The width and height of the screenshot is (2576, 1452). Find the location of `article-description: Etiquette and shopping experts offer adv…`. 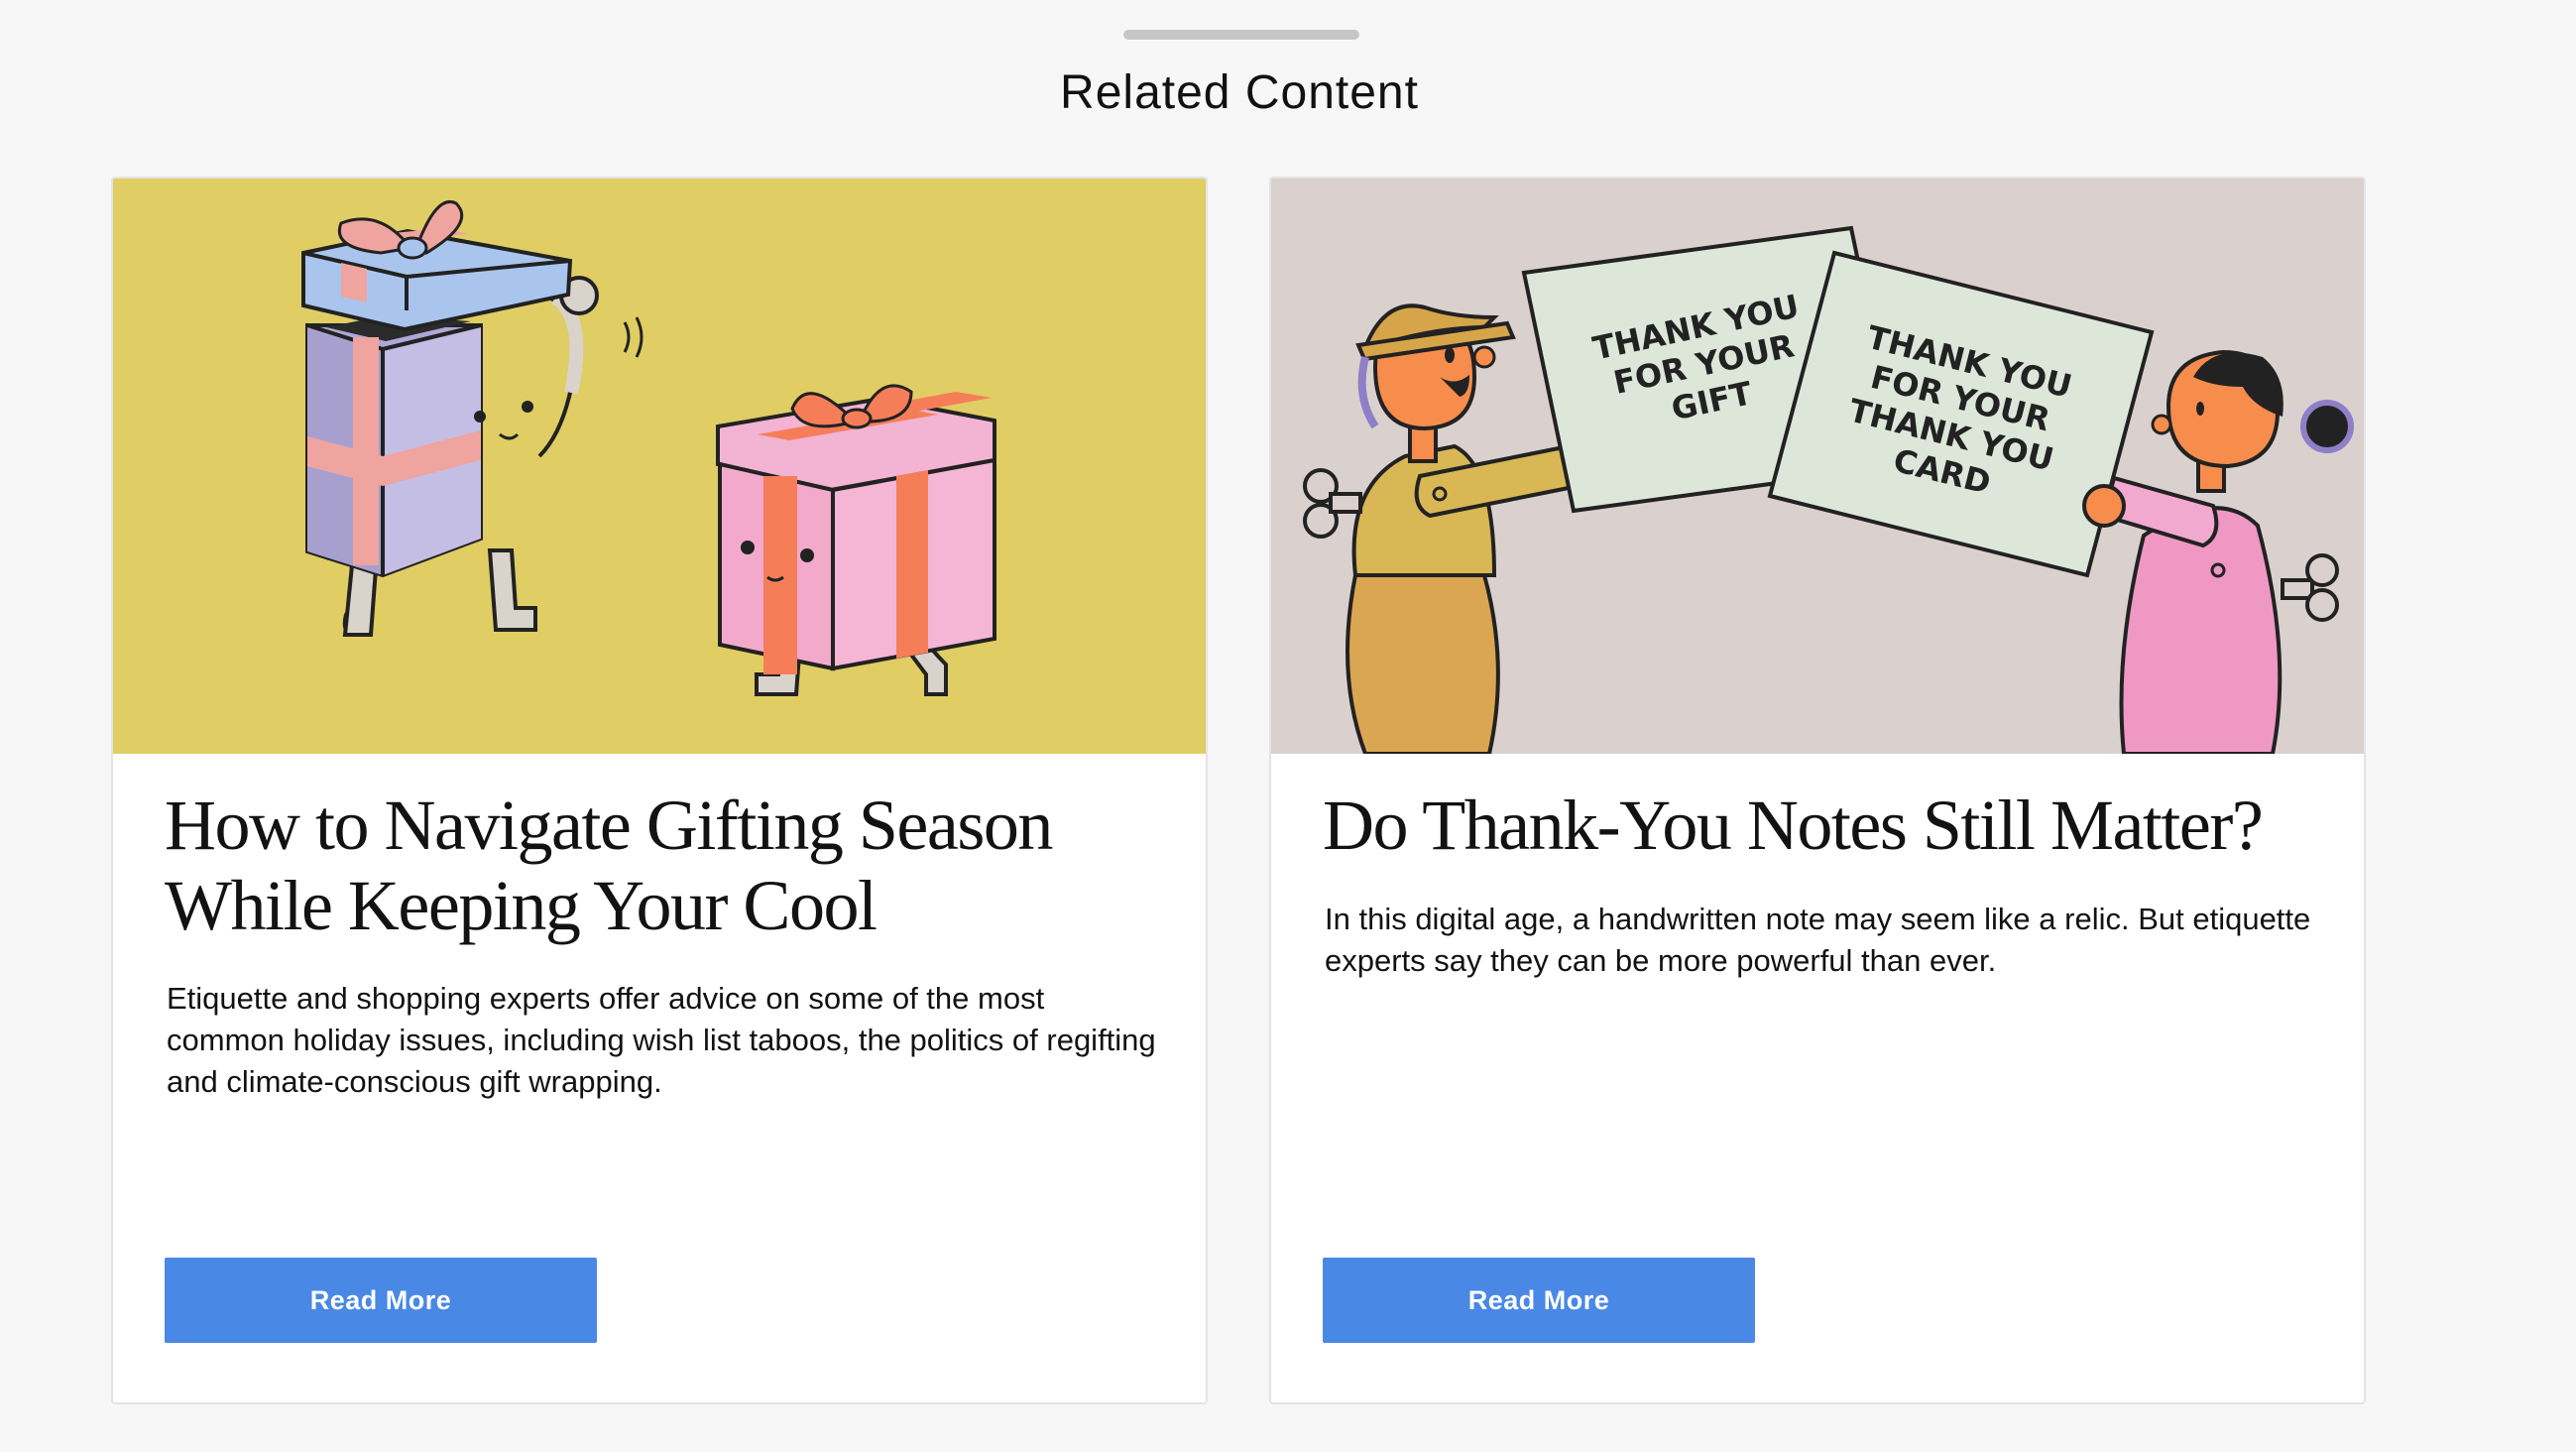

article-description: Etiquette and shopping experts offer adv… is located at coordinates (662, 1040).